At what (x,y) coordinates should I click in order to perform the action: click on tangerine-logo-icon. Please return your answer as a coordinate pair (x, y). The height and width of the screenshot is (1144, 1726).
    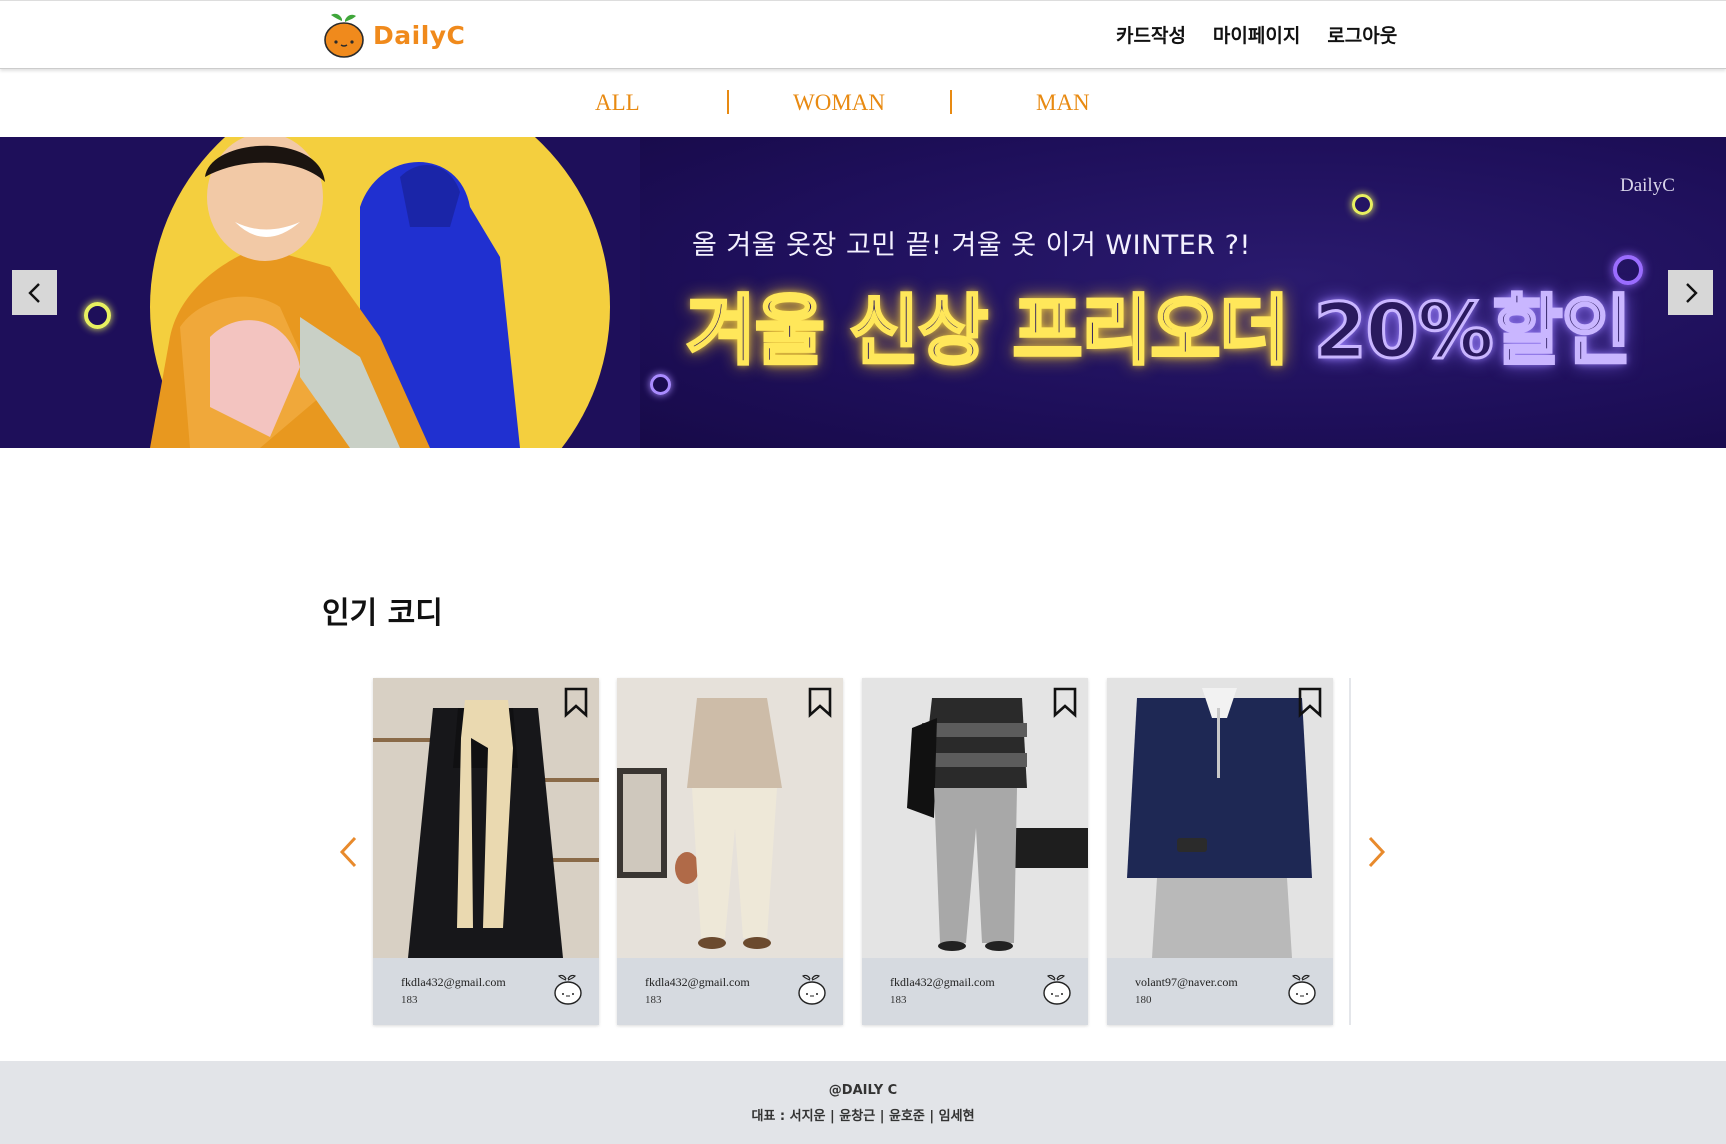
    Looking at the image, I should click on (344, 35).